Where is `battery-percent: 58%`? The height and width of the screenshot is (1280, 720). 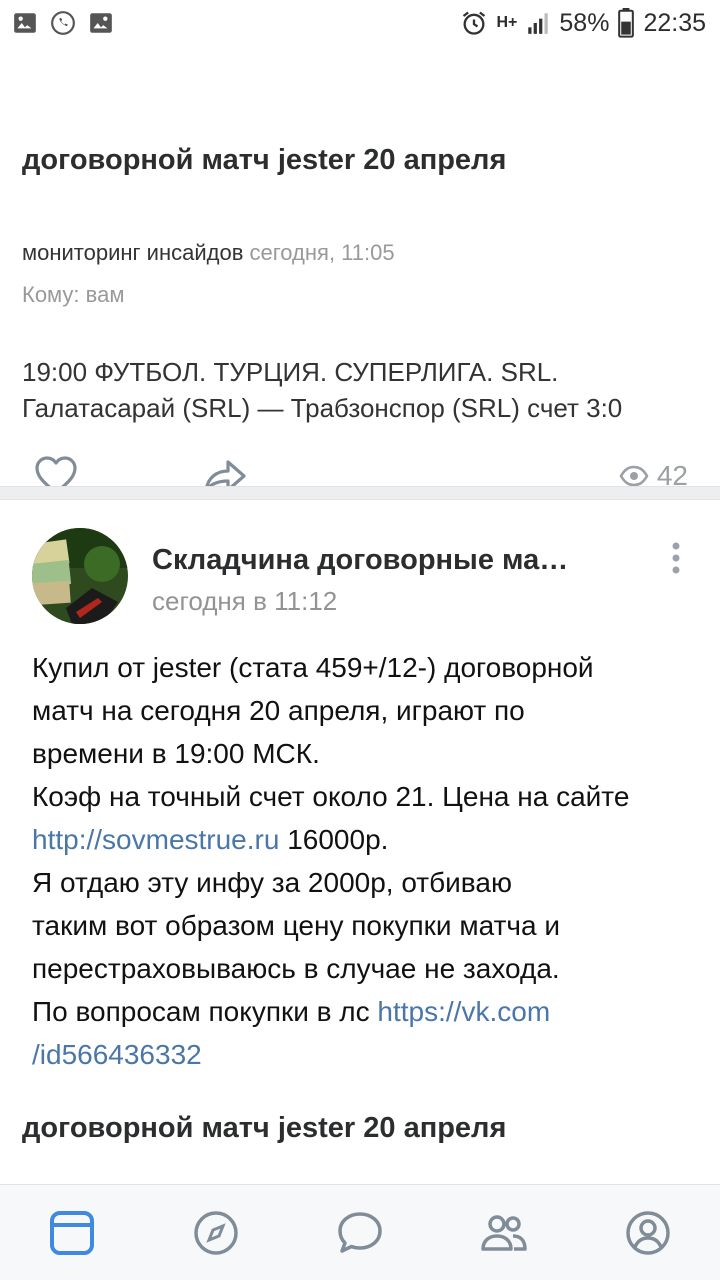
battery-percent: 58% is located at coordinates (584, 22).